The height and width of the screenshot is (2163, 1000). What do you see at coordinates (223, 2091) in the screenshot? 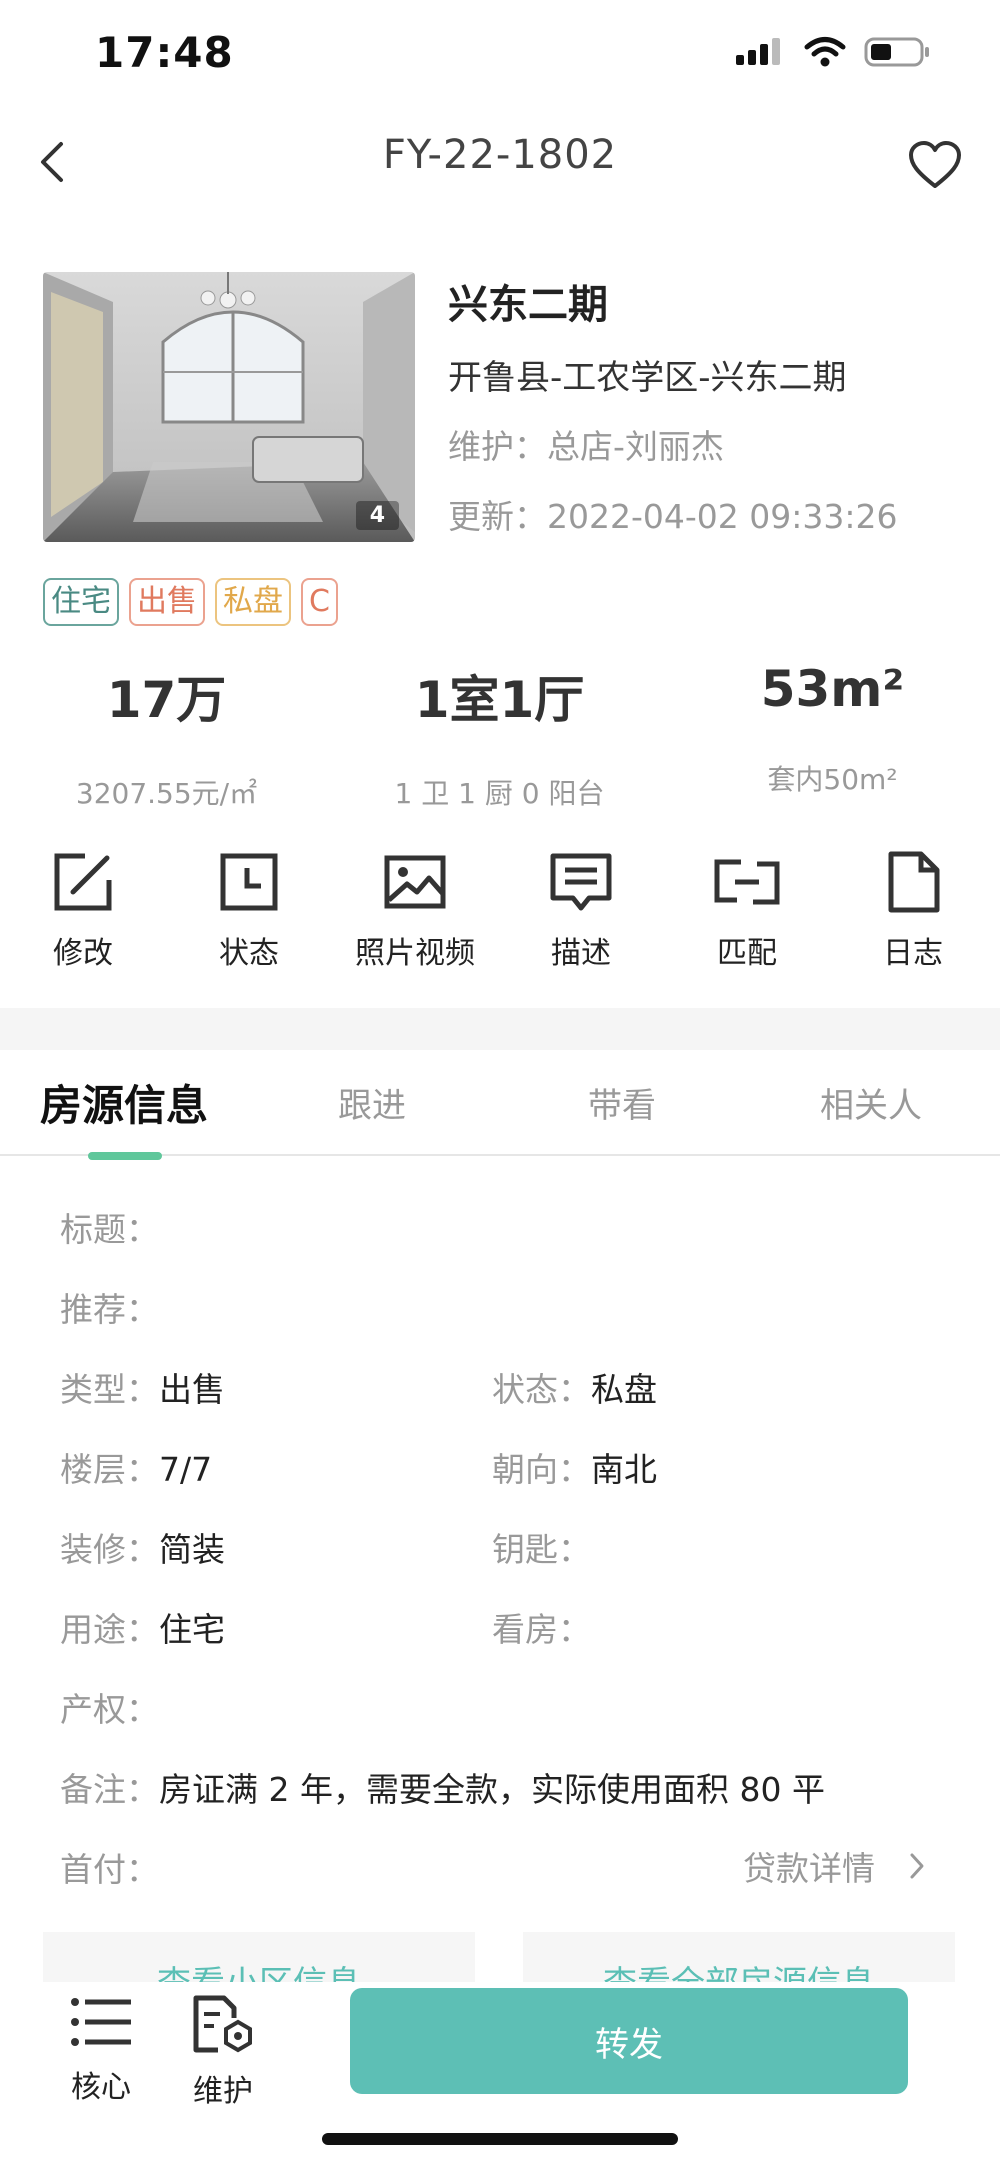
I see `maintain-label: 维护` at bounding box center [223, 2091].